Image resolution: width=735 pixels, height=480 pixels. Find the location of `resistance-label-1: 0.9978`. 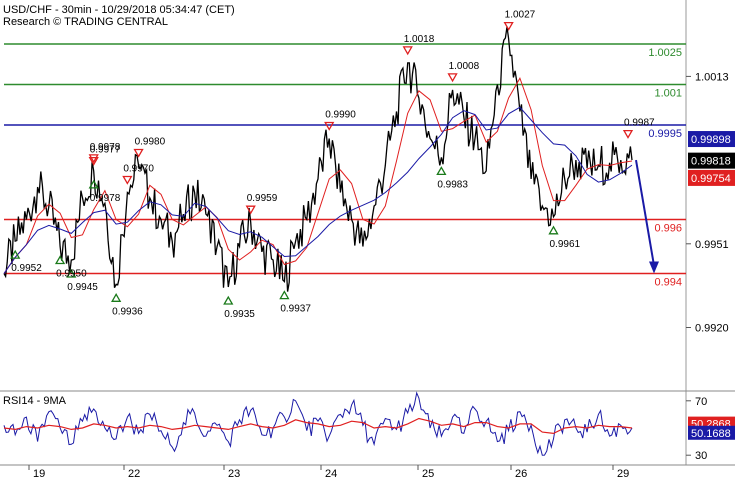

resistance-label-1: 0.9978 is located at coordinates (105, 147).